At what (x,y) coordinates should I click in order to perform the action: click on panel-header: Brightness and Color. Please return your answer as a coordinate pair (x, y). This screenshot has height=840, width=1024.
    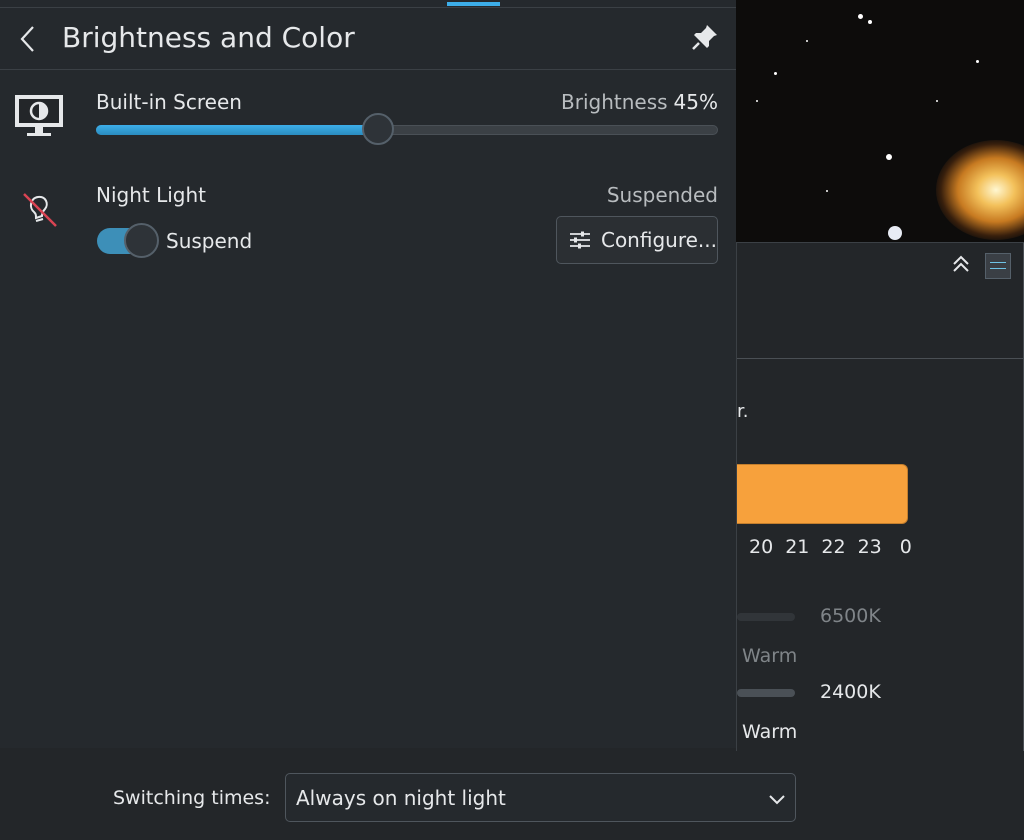
    Looking at the image, I should click on (368, 39).